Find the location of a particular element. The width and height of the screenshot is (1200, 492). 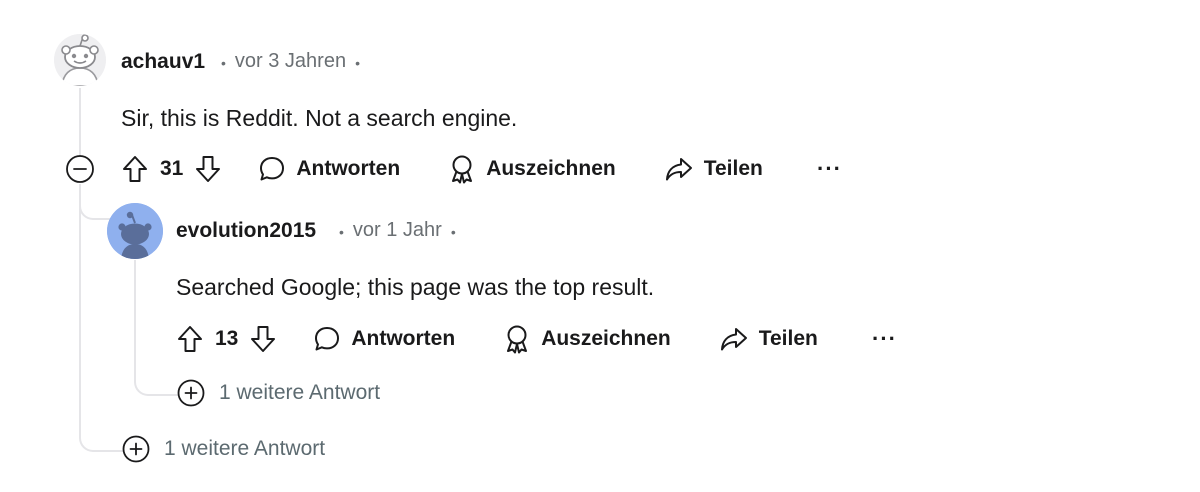

minus-circle-icon is located at coordinates (80, 169).